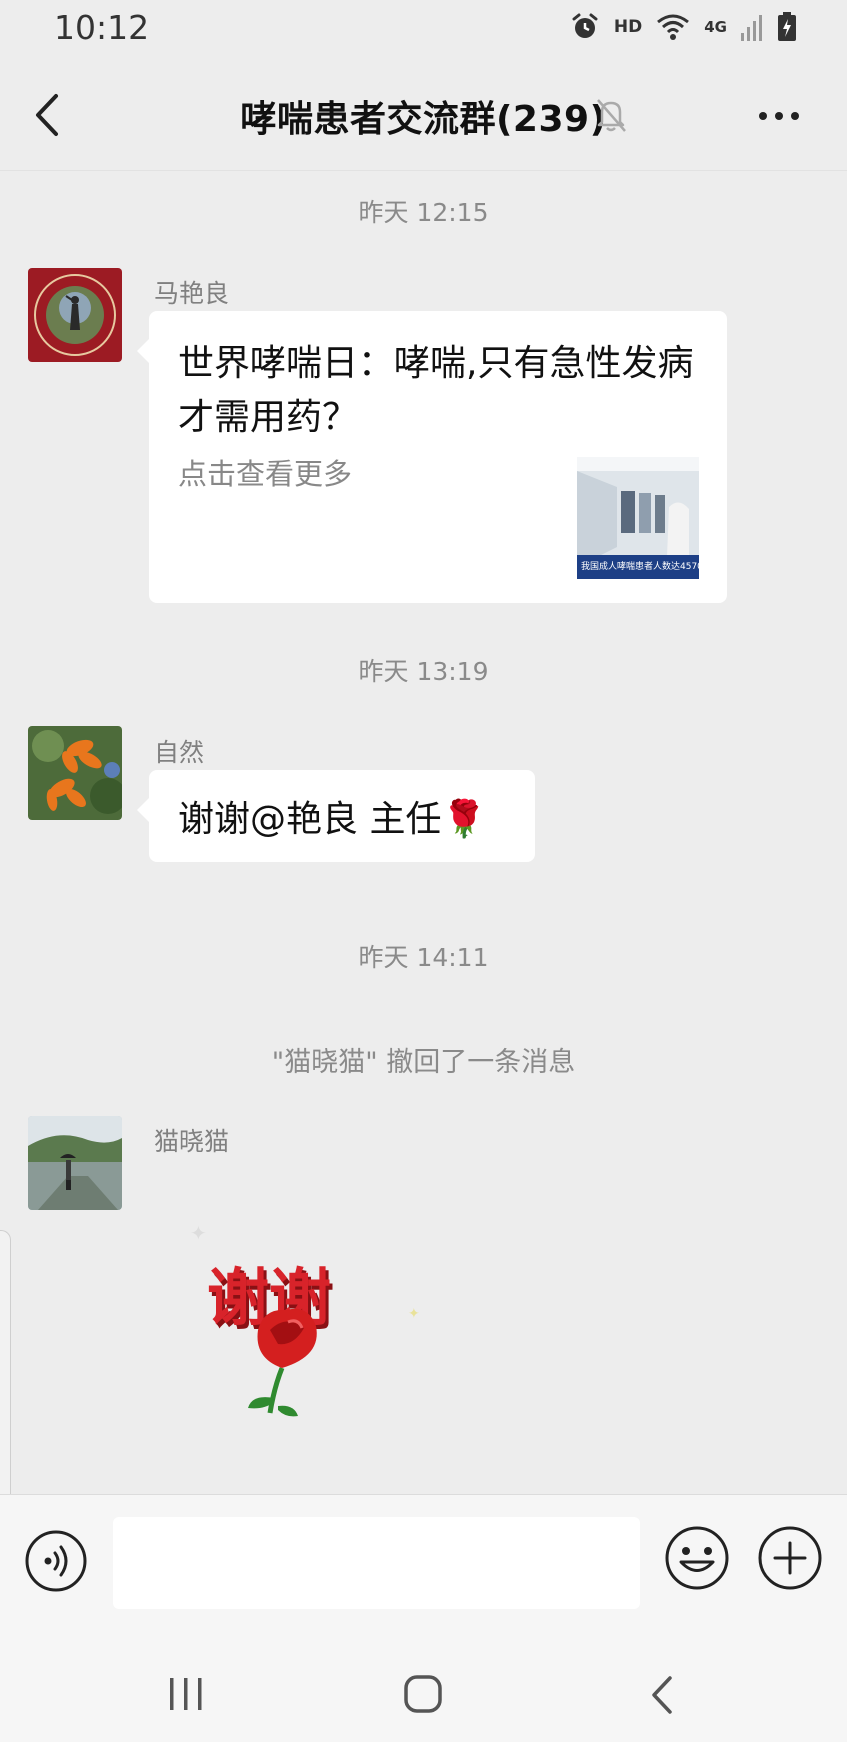 Image resolution: width=847 pixels, height=1742 pixels. I want to click on message-timestamp: 昨天 14:11, so click(423, 957).